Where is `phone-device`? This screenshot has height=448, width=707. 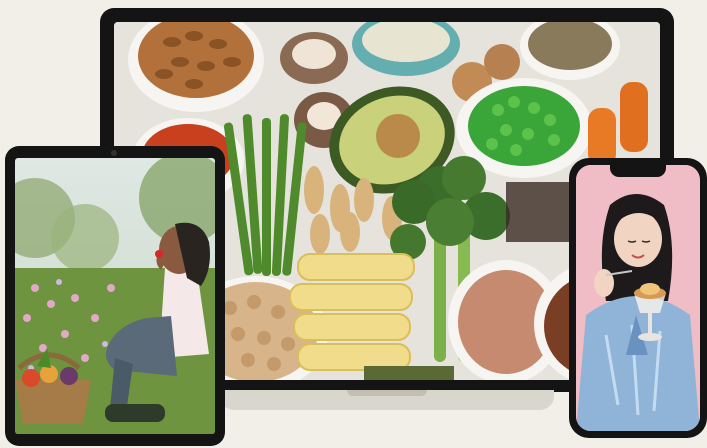 phone-device is located at coordinates (638, 298).